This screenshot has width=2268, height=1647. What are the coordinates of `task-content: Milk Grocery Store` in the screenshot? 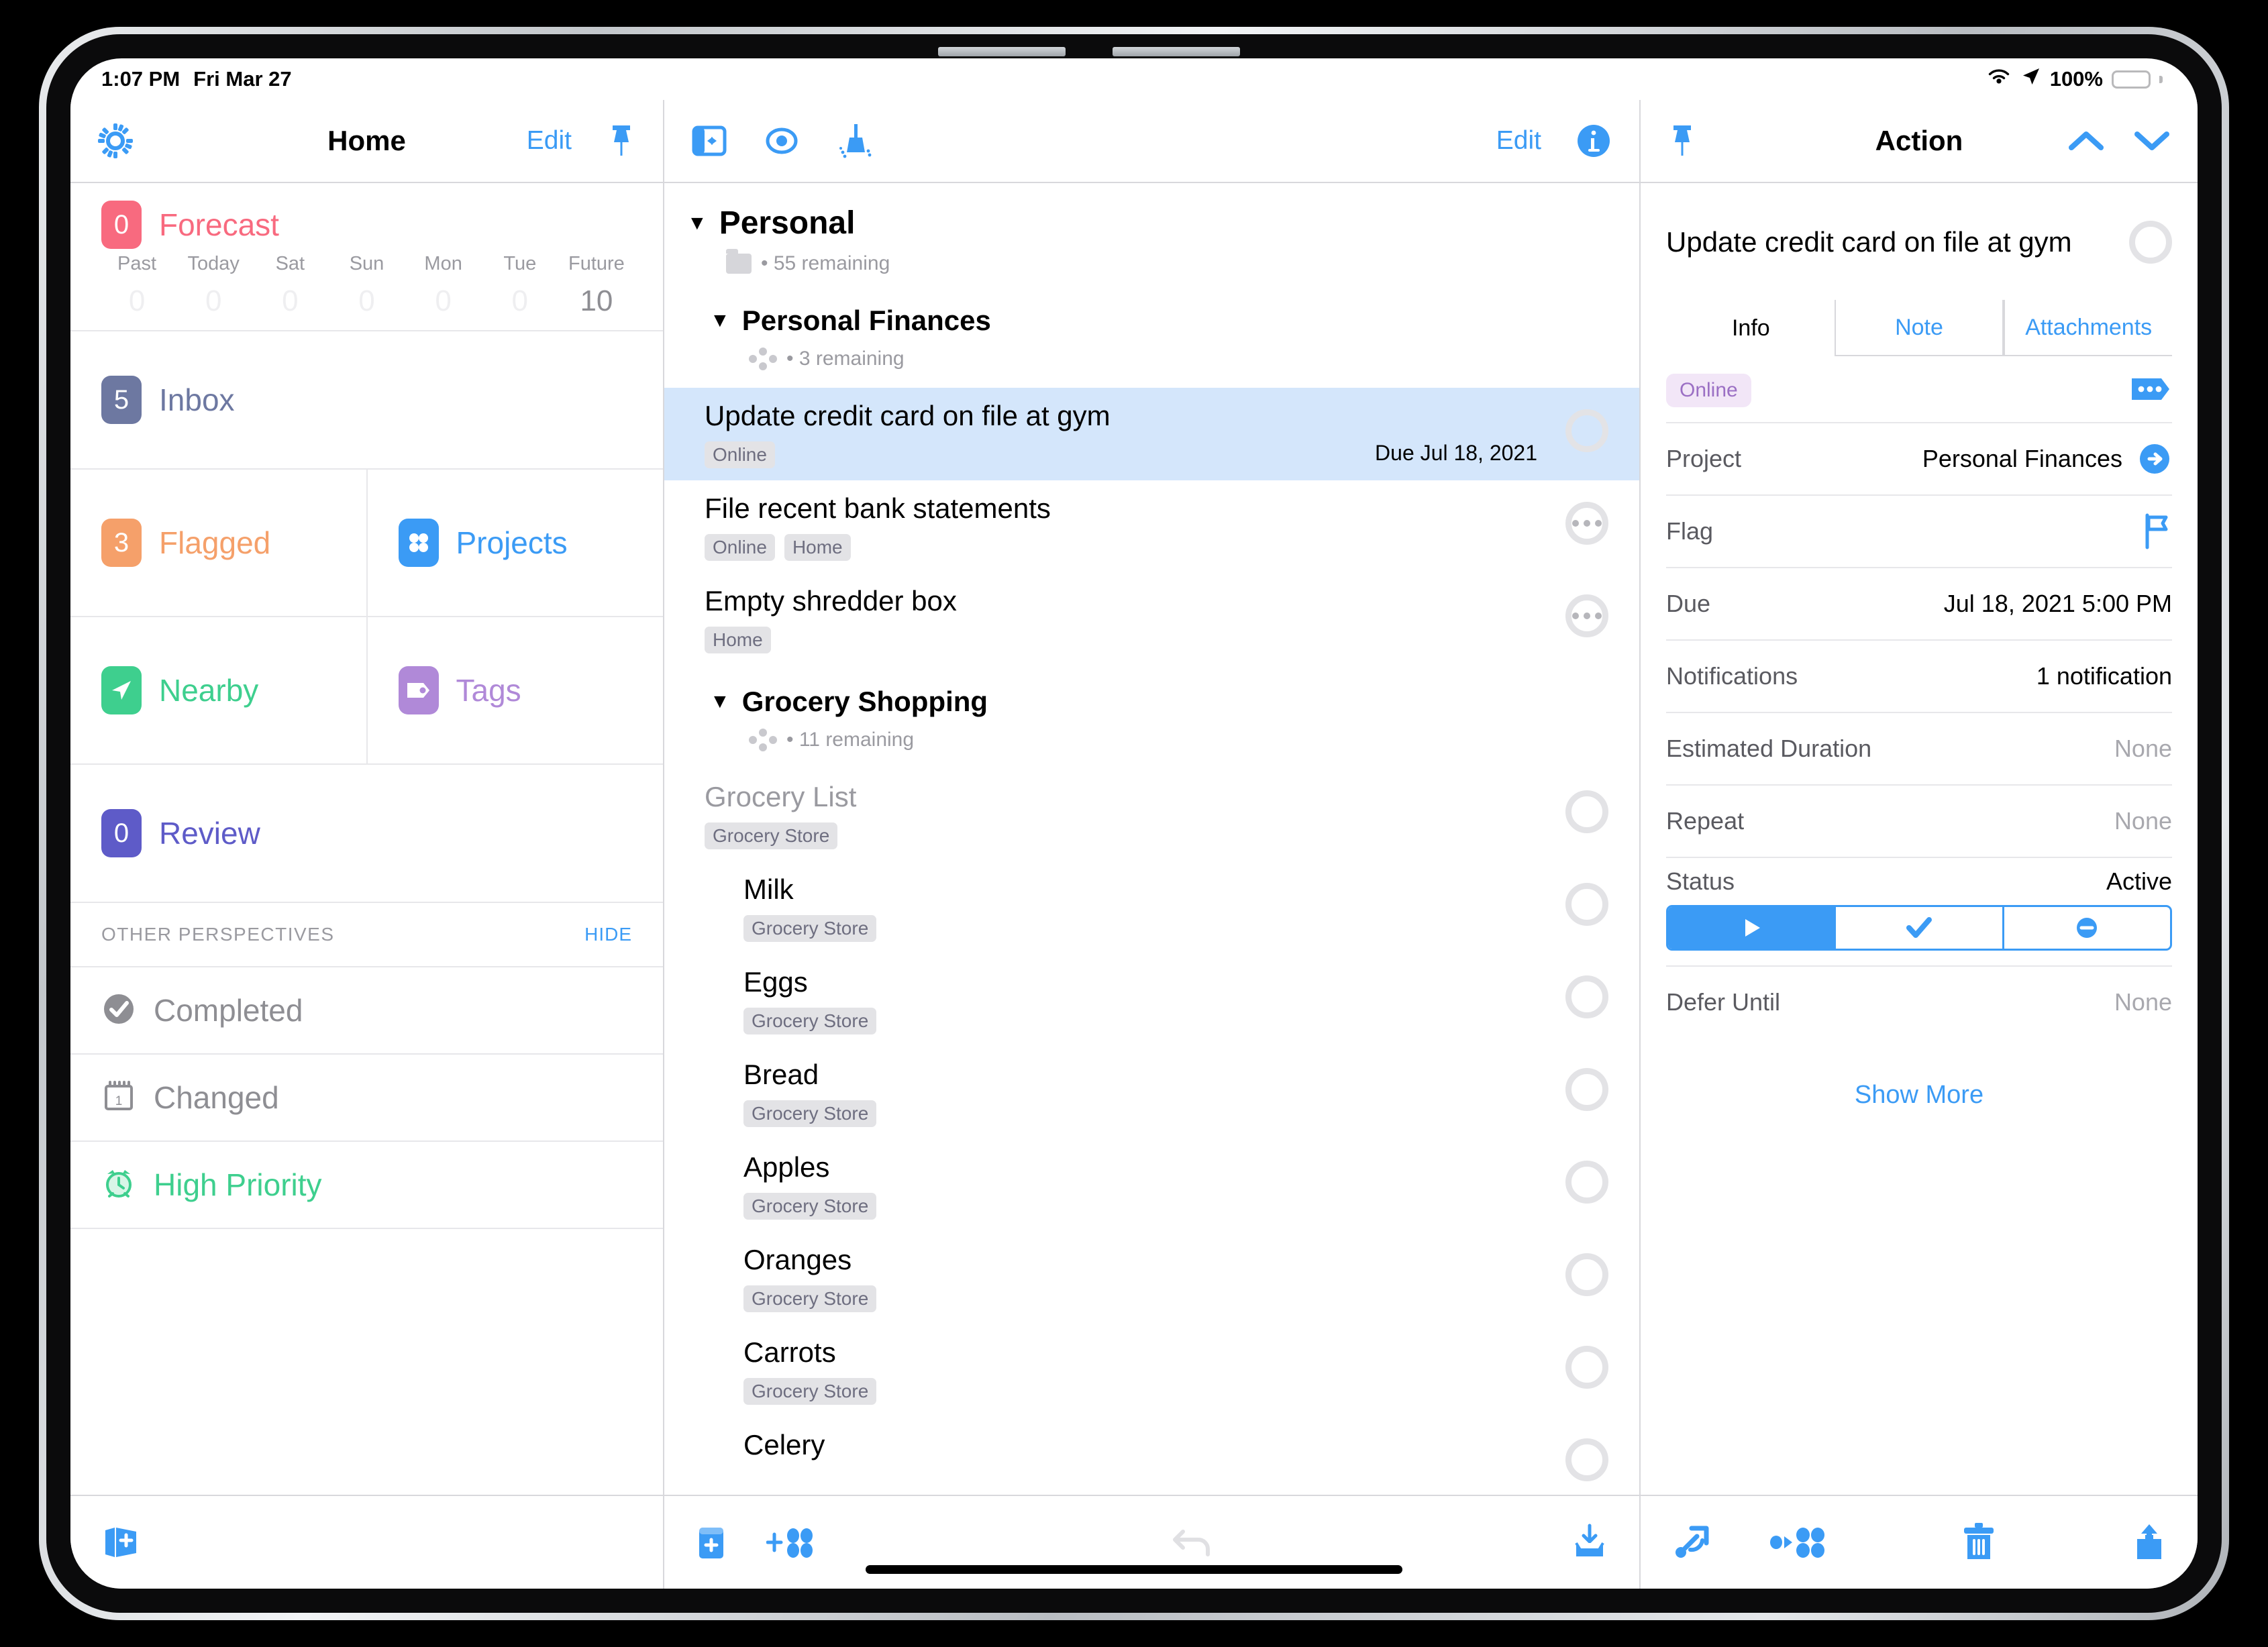 It's located at (1154, 907).